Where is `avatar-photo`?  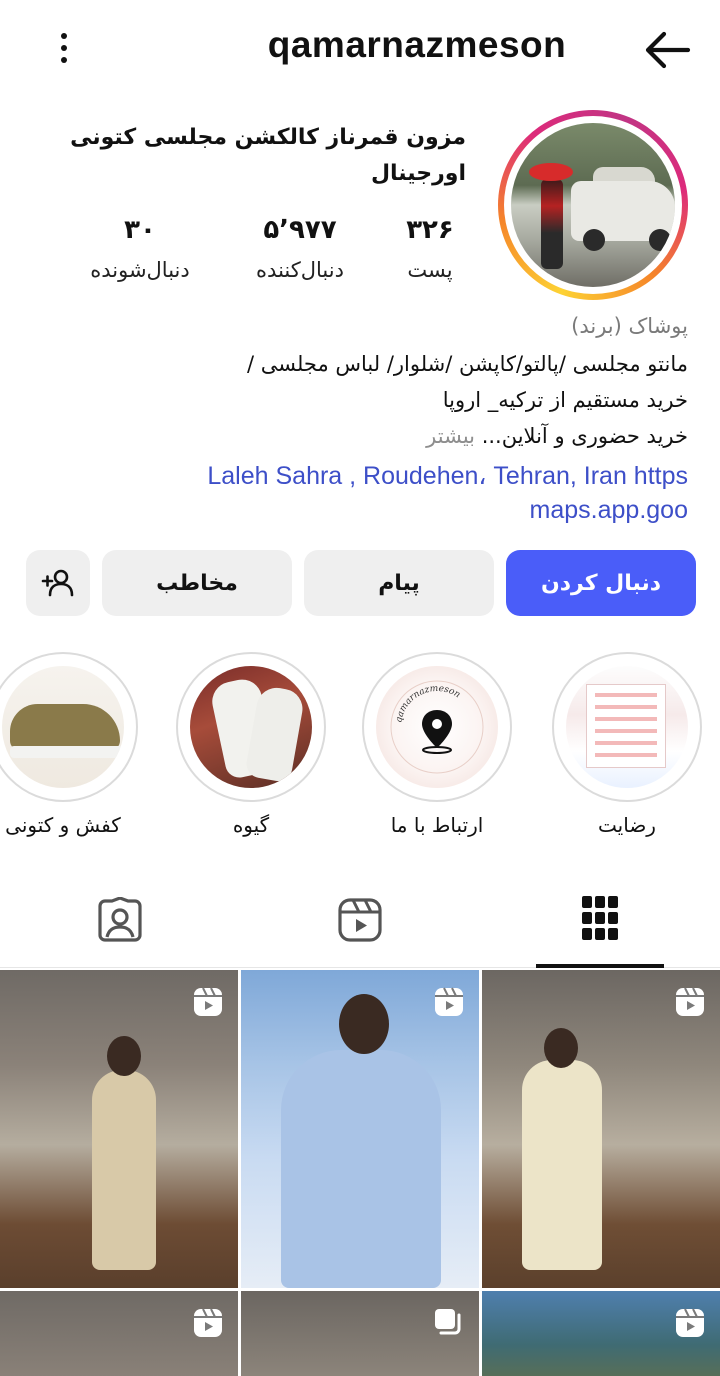 avatar-photo is located at coordinates (593, 205).